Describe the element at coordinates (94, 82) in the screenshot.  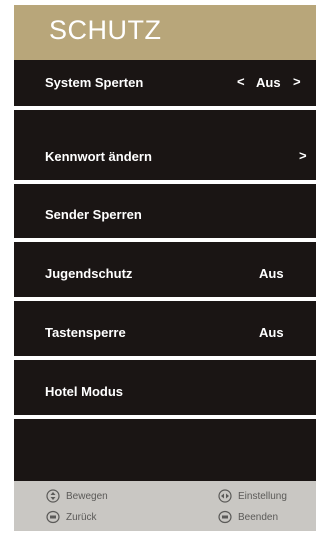
I see `menu-item-label: System Sperten` at that location.